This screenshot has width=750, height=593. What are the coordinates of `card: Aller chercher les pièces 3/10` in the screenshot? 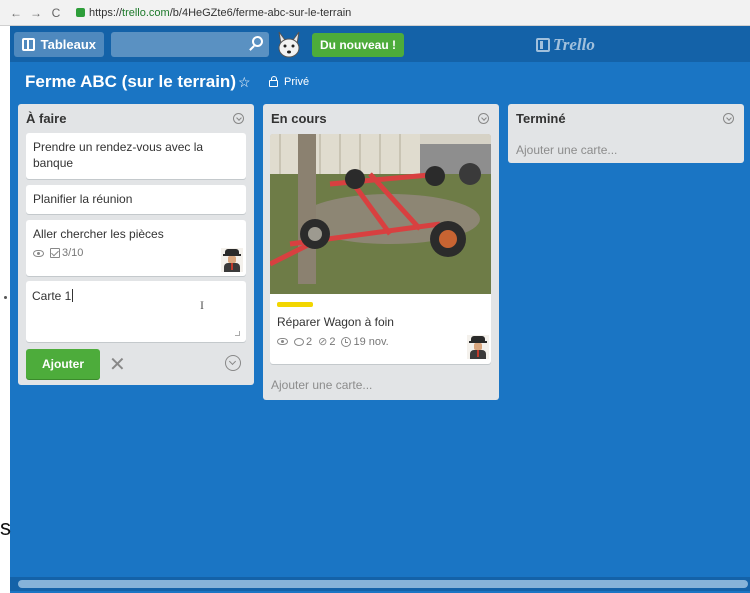 It's located at (136, 248).